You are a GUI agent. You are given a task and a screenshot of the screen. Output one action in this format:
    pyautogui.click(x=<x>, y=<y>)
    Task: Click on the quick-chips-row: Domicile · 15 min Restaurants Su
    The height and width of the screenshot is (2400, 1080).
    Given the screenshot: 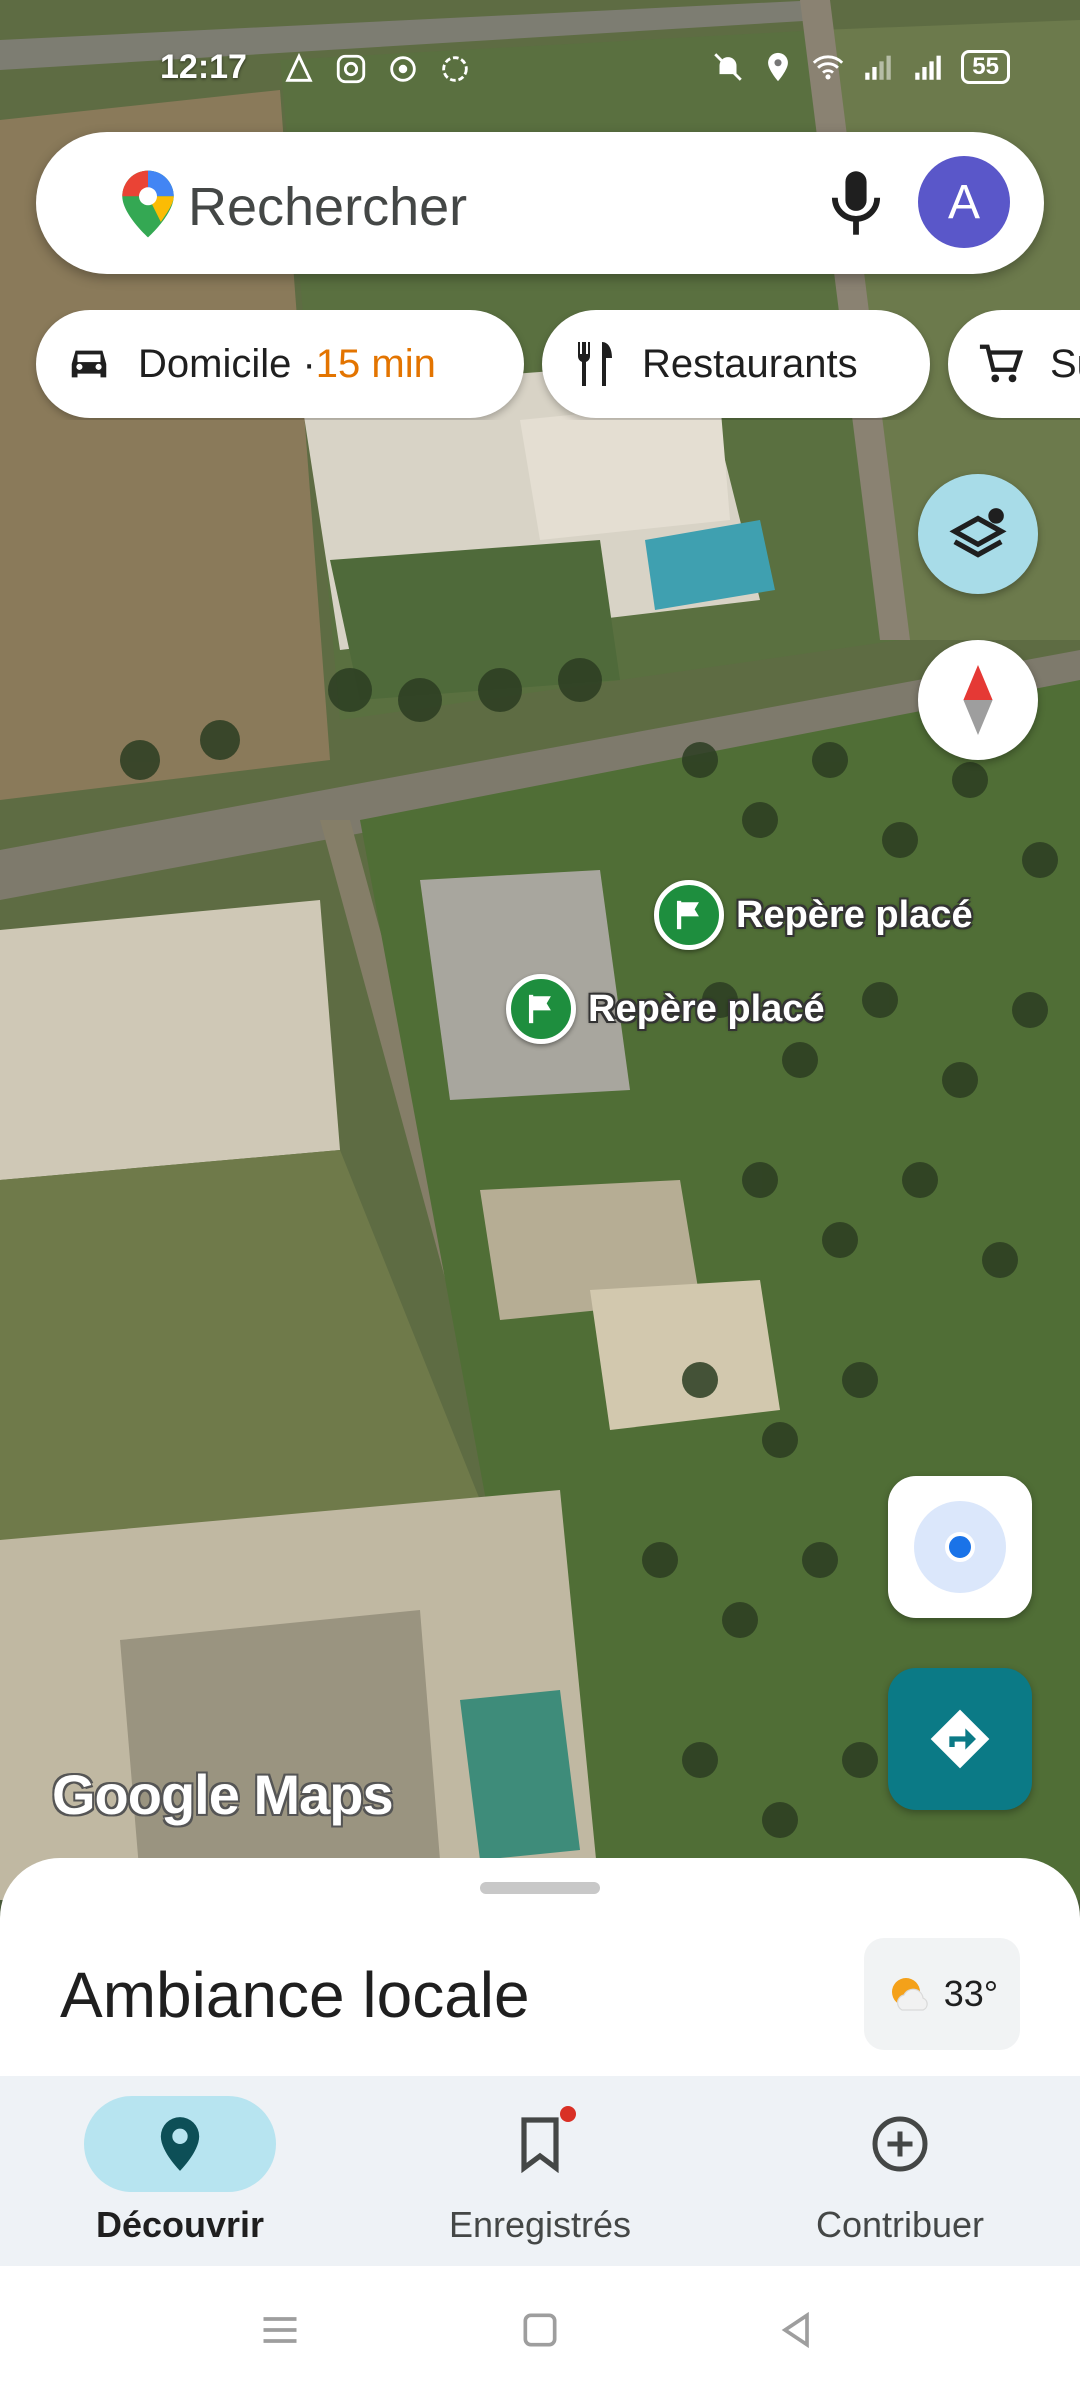 What is the action you would take?
    pyautogui.click(x=540, y=365)
    